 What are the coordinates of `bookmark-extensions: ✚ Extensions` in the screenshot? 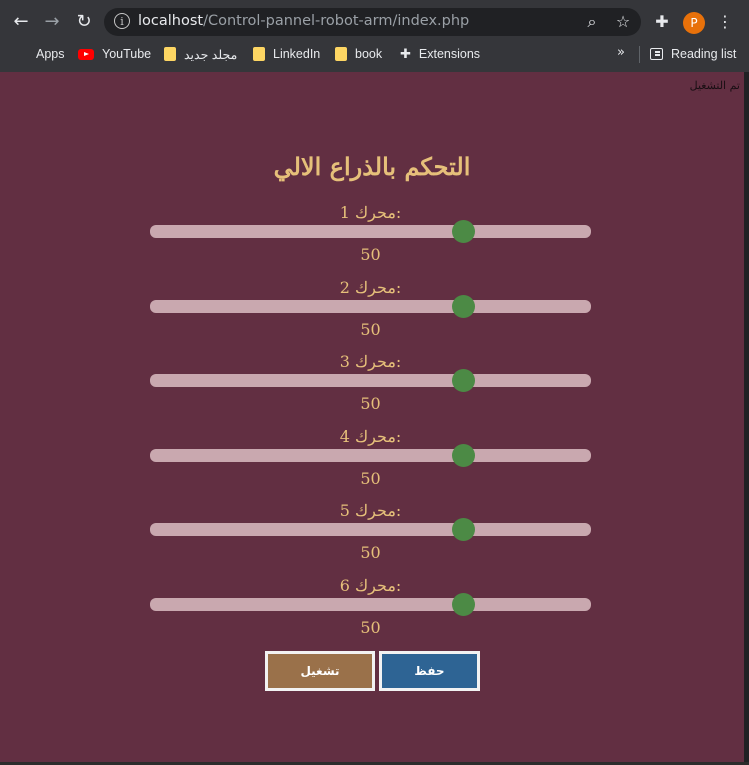 It's located at (440, 54).